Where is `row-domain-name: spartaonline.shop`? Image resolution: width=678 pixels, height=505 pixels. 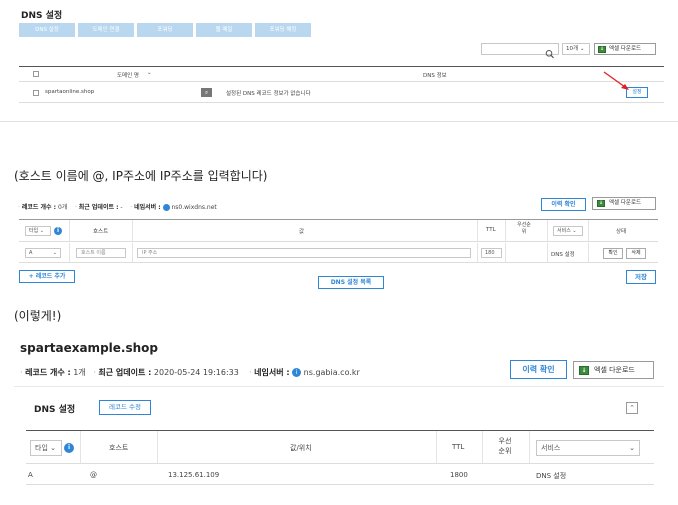 row-domain-name: spartaonline.shop is located at coordinates (70, 92).